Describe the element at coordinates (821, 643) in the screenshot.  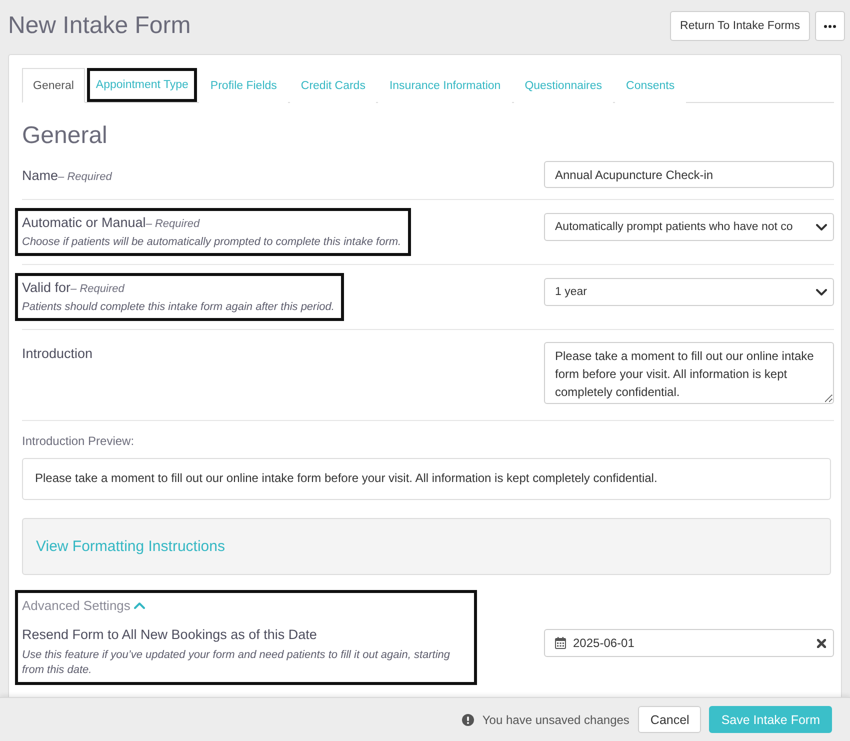
I see `clear-icon` at that location.